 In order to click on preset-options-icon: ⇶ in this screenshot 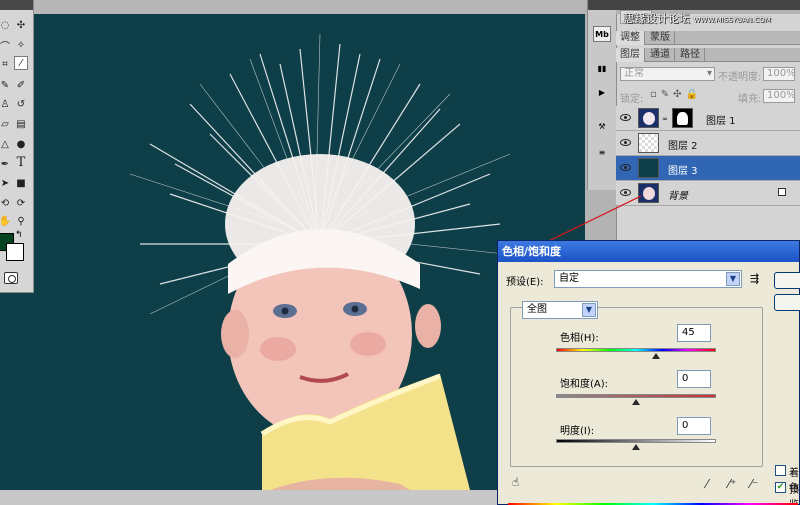, I will do `click(754, 278)`.